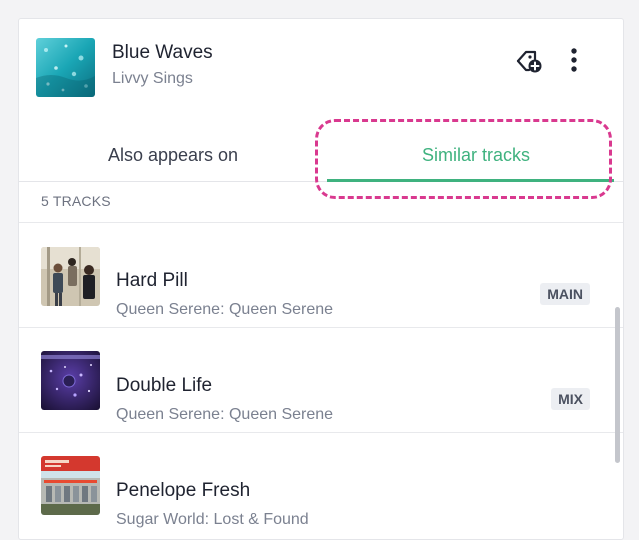 The image size is (639, 540). Describe the element at coordinates (570, 399) in the screenshot. I see `mix-type-badge: MIX` at that location.